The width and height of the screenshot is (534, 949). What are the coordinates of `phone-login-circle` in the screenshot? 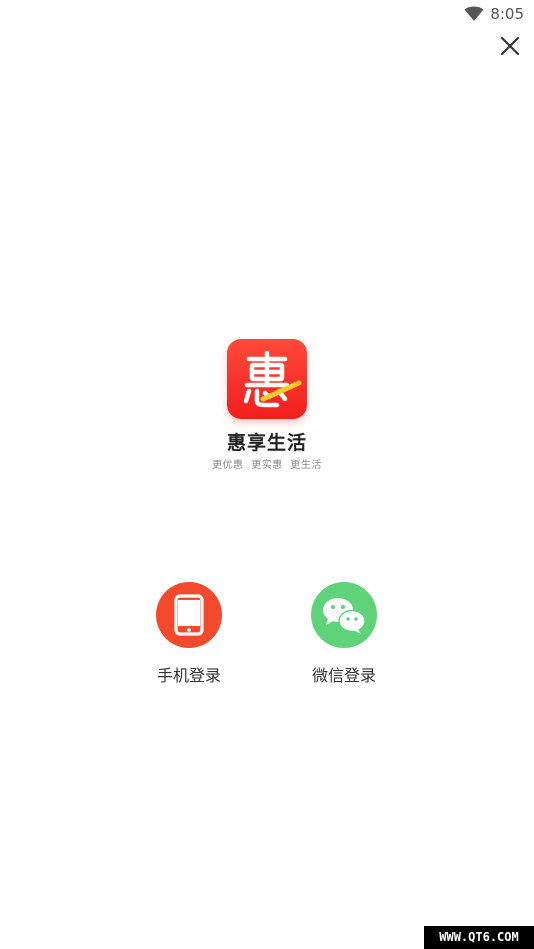 It's located at (189, 615).